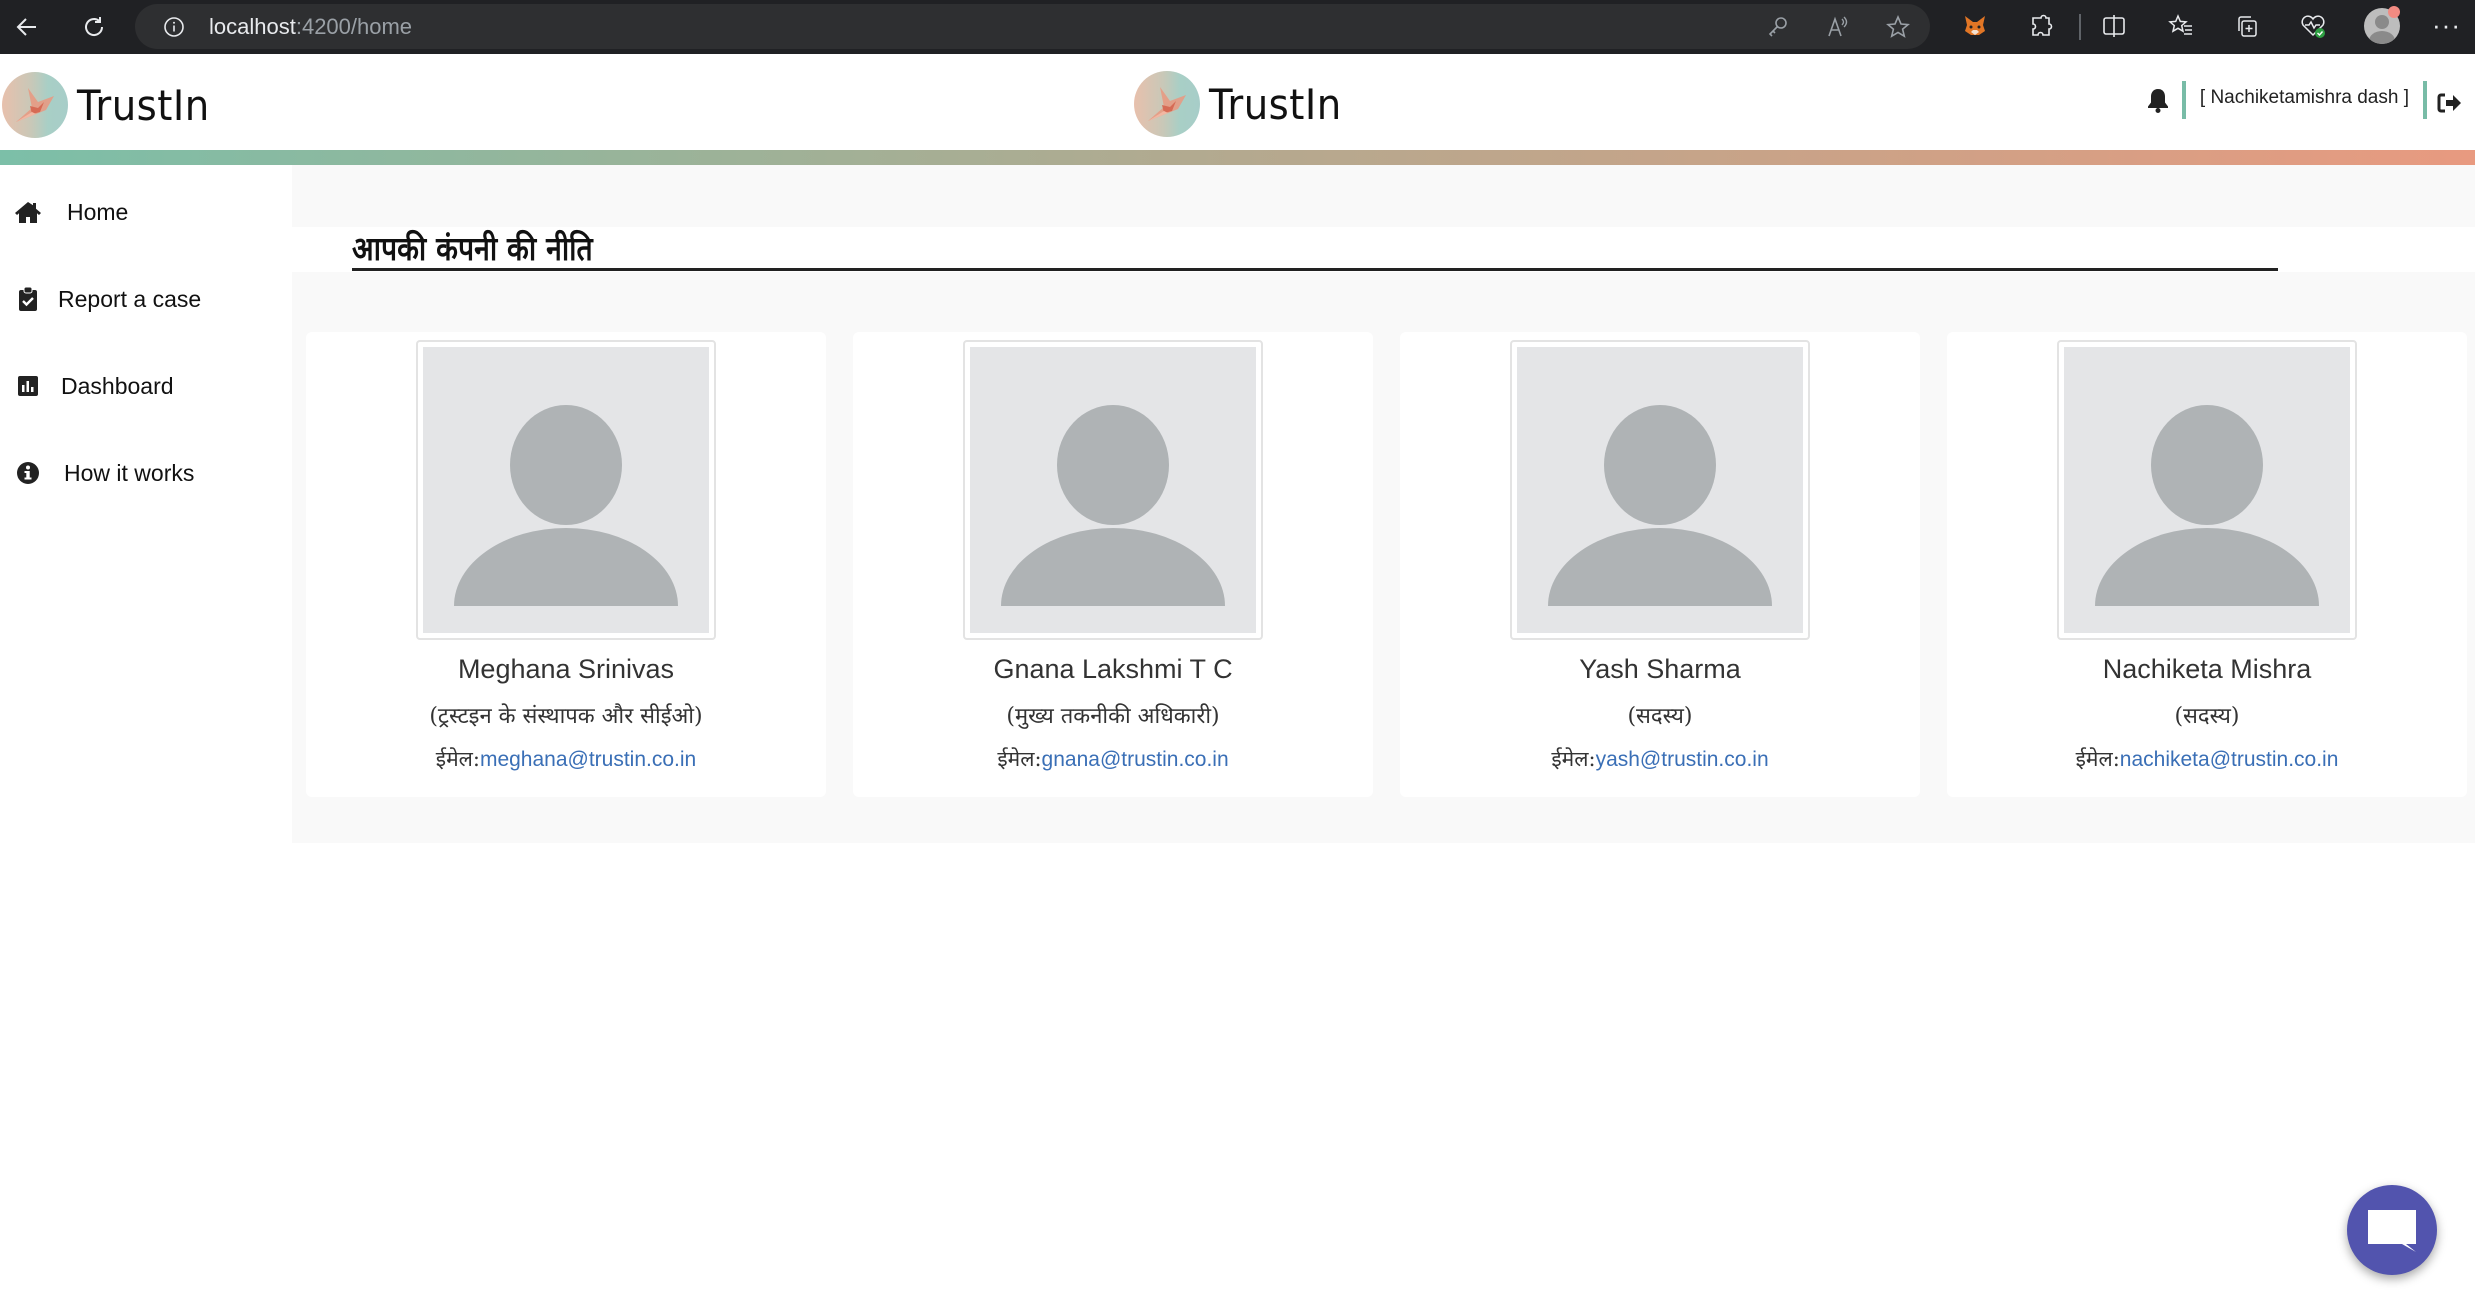  I want to click on user-area: [ Nachiketamishra dash ], so click(2303, 100).